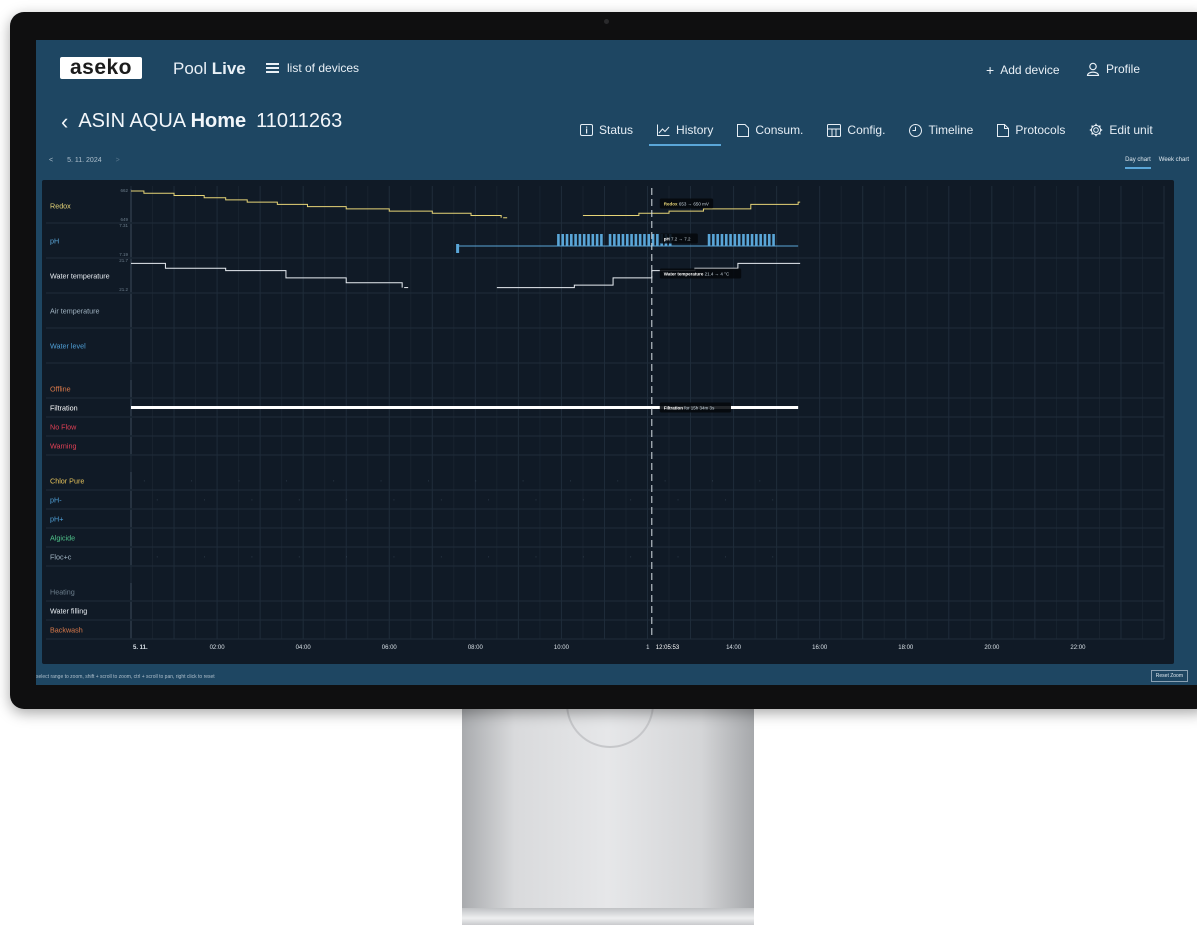 This screenshot has width=1197, height=925. I want to click on reset-zoom-button: Reset Zoom, so click(1169, 676).